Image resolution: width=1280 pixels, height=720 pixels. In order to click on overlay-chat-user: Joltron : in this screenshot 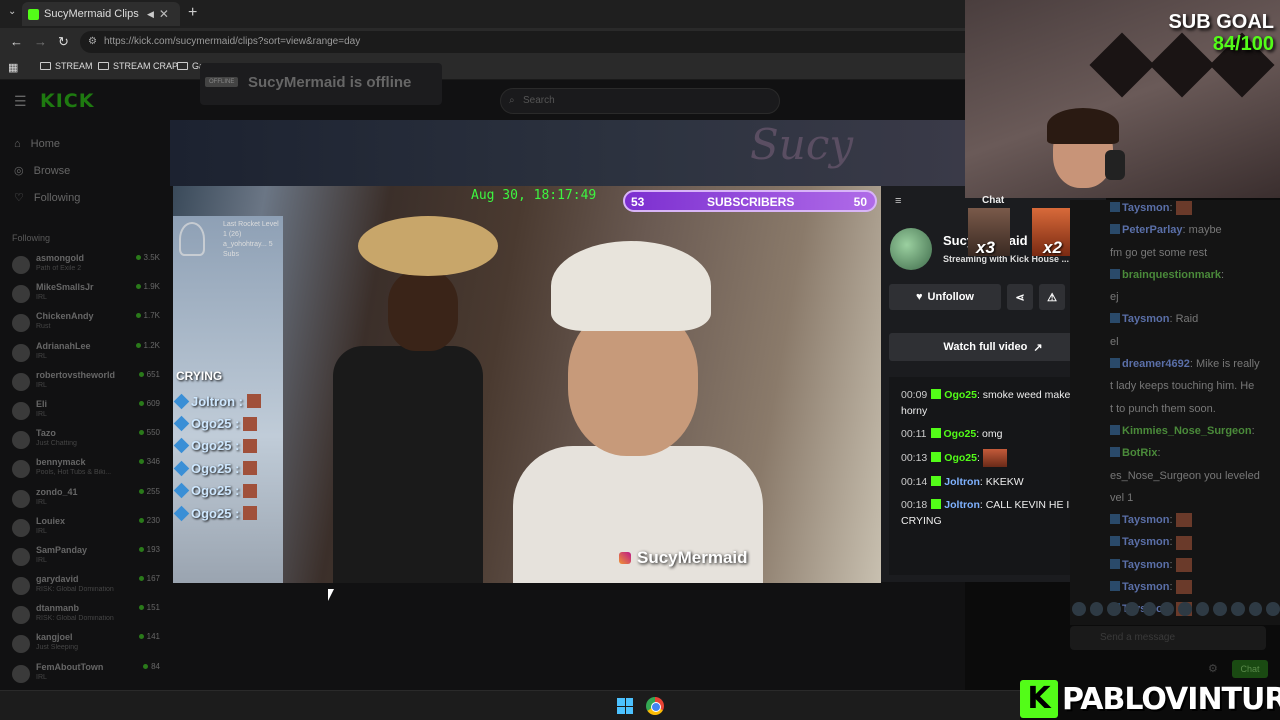, I will do `click(217, 401)`.